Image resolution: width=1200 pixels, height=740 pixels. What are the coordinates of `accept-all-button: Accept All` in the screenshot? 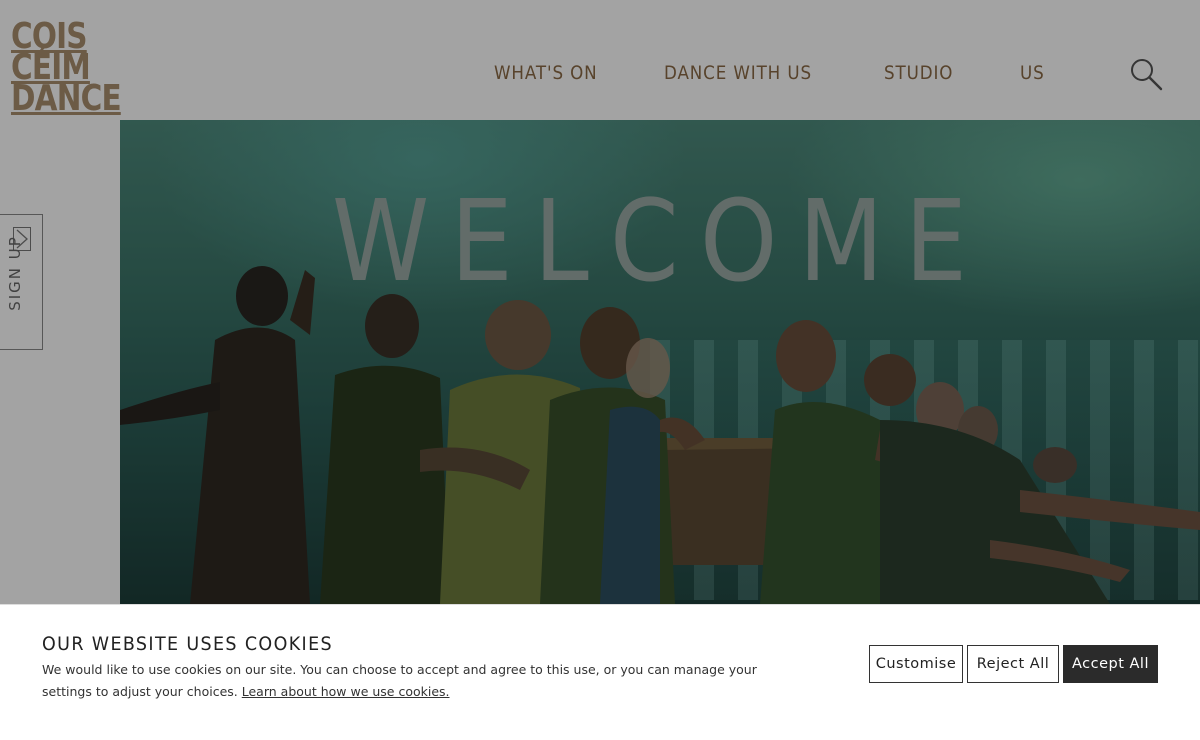 It's located at (1110, 664).